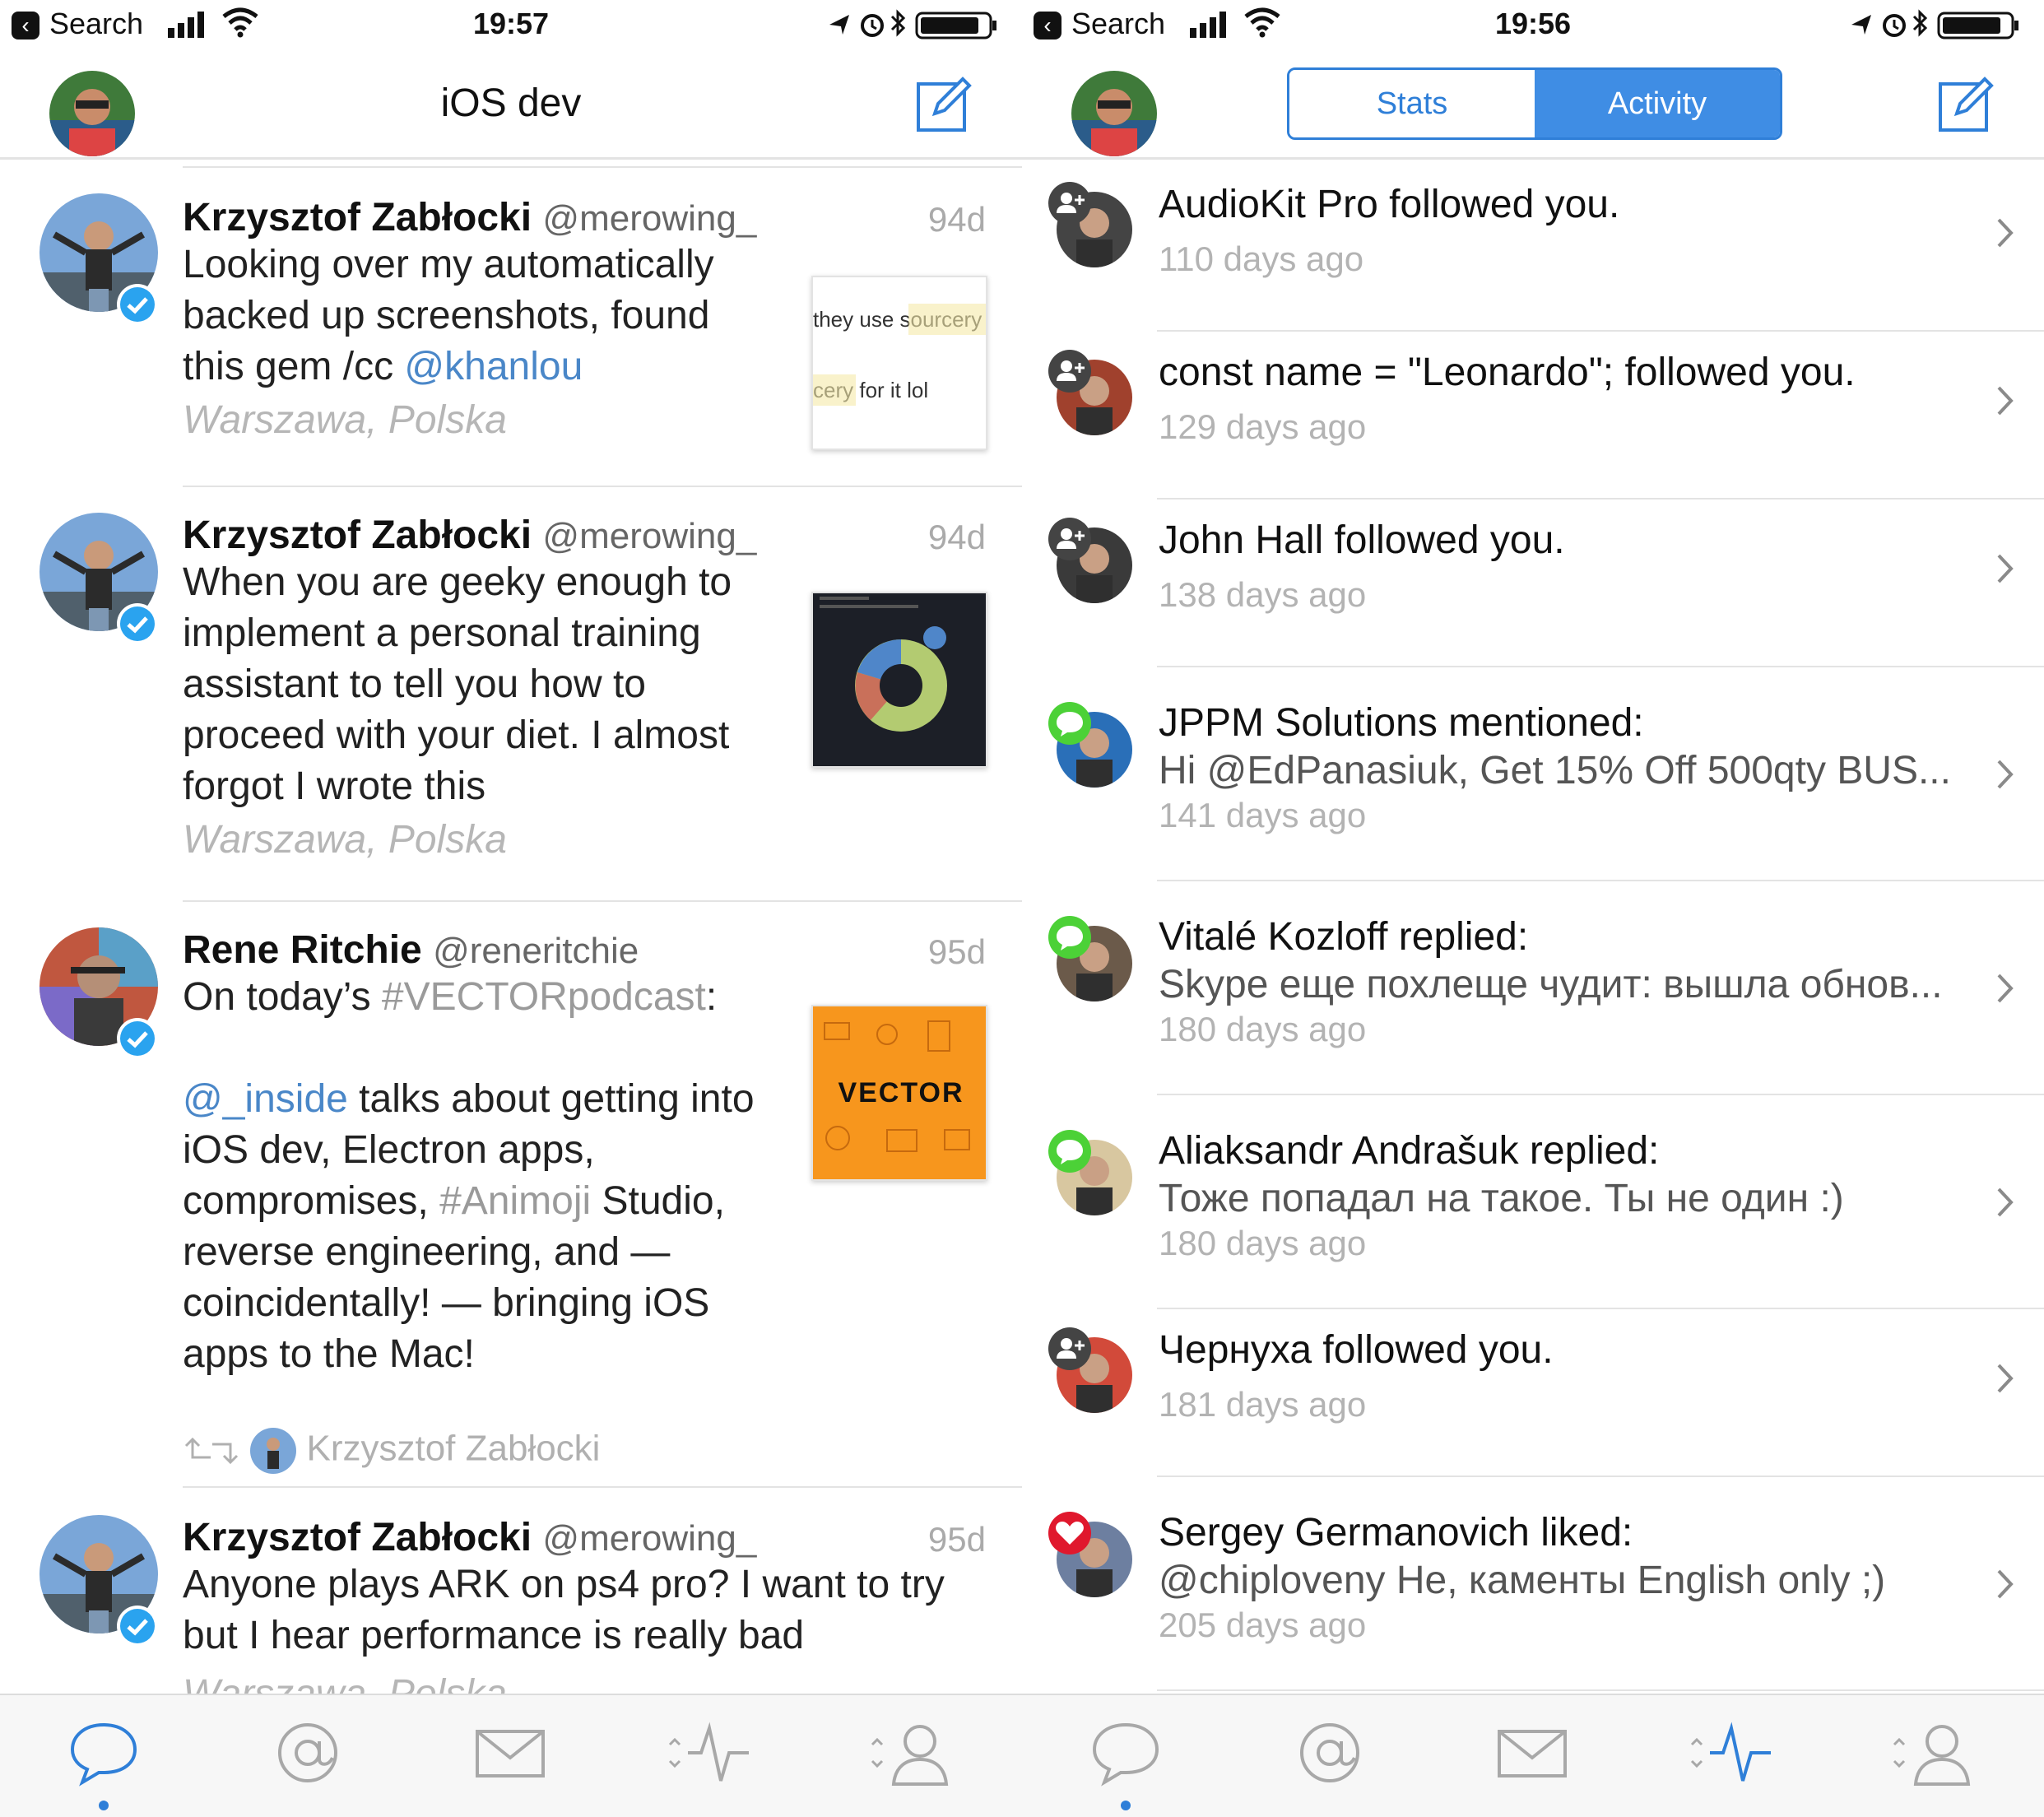 The image size is (2044, 1817). What do you see at coordinates (515, 1201) in the screenshot?
I see `hashtag-link: #Animoji` at bounding box center [515, 1201].